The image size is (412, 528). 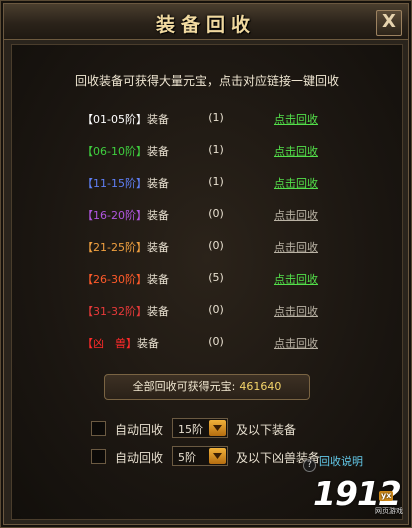 I want to click on close-button: X, so click(x=389, y=23).